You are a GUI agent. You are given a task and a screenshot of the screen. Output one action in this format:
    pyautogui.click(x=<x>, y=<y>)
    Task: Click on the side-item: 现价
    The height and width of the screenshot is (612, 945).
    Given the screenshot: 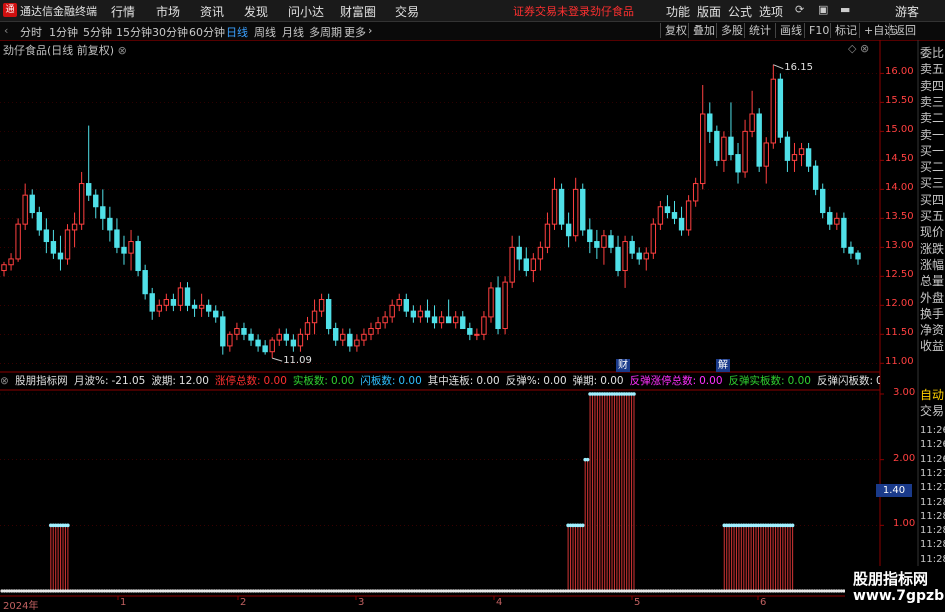 What is the action you would take?
    pyautogui.click(x=932, y=232)
    